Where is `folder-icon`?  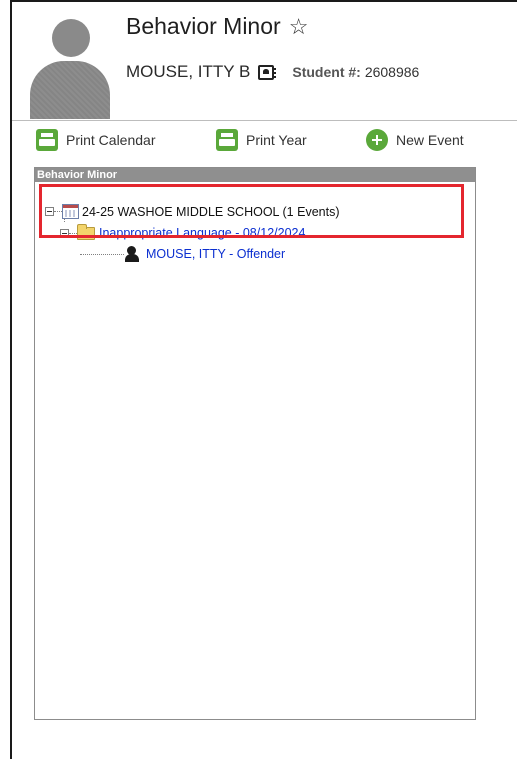 folder-icon is located at coordinates (86, 231).